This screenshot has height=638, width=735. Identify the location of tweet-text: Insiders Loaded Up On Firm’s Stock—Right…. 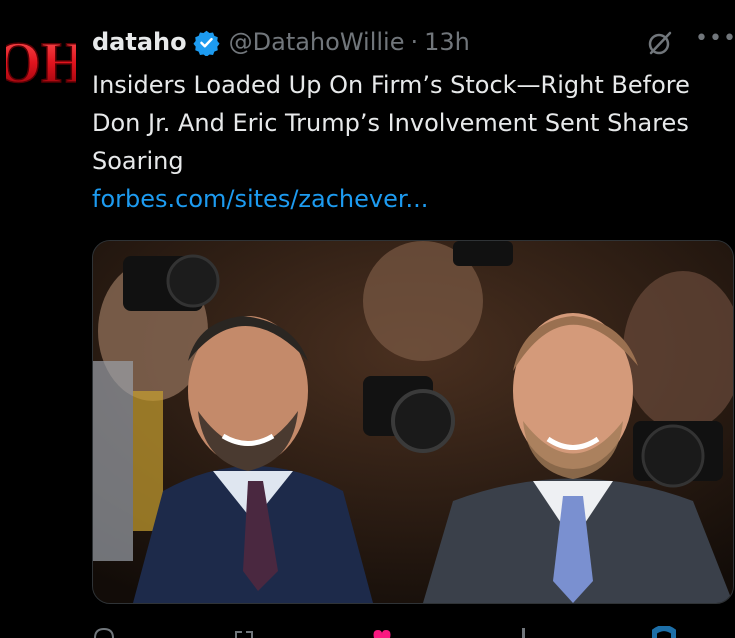
(391, 123).